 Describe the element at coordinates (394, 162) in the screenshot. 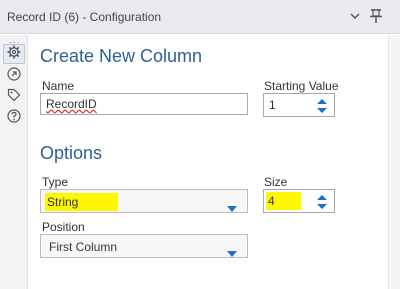

I see `vertical-scrollbar` at that location.